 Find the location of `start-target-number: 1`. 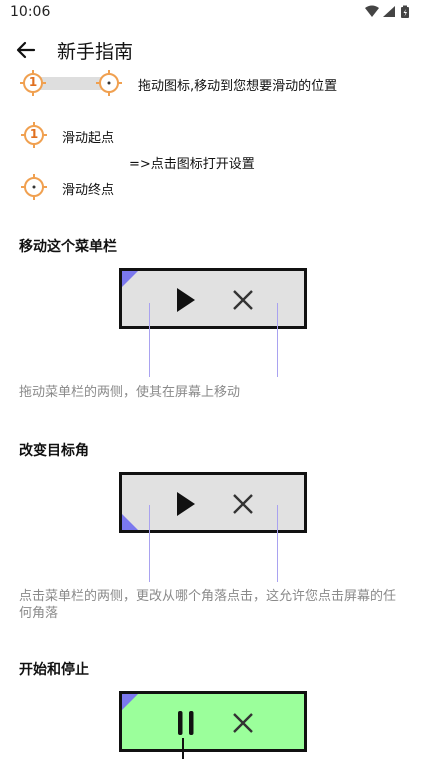

start-target-number: 1 is located at coordinates (33, 82).